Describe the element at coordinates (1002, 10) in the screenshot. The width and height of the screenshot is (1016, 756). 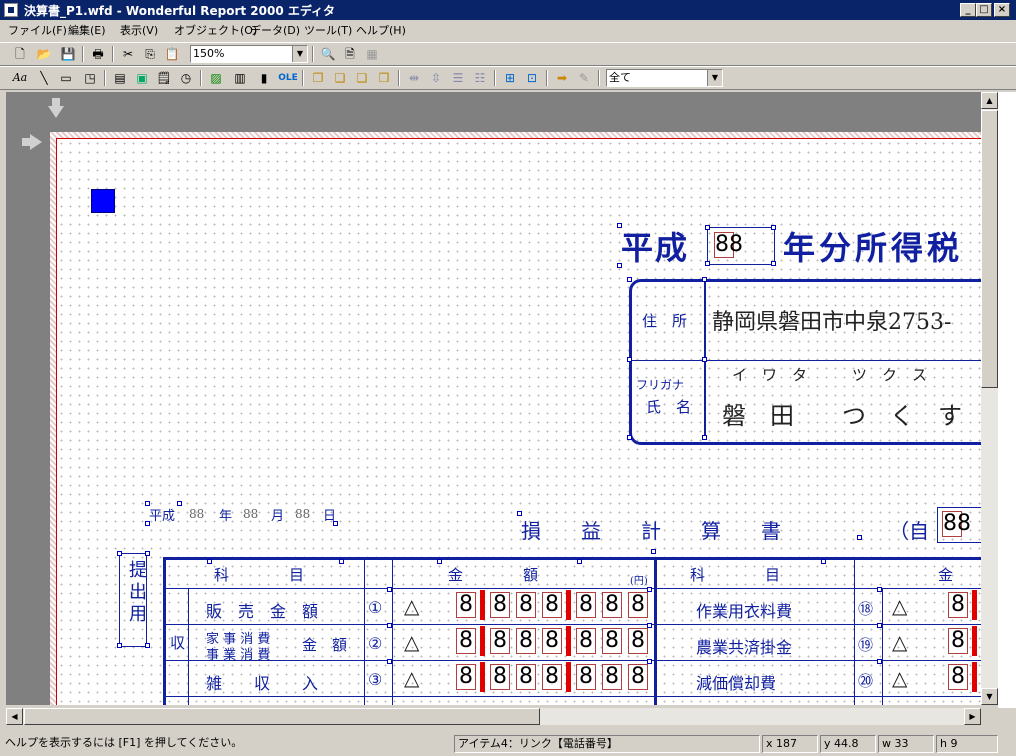
I see `close-button: ×` at that location.